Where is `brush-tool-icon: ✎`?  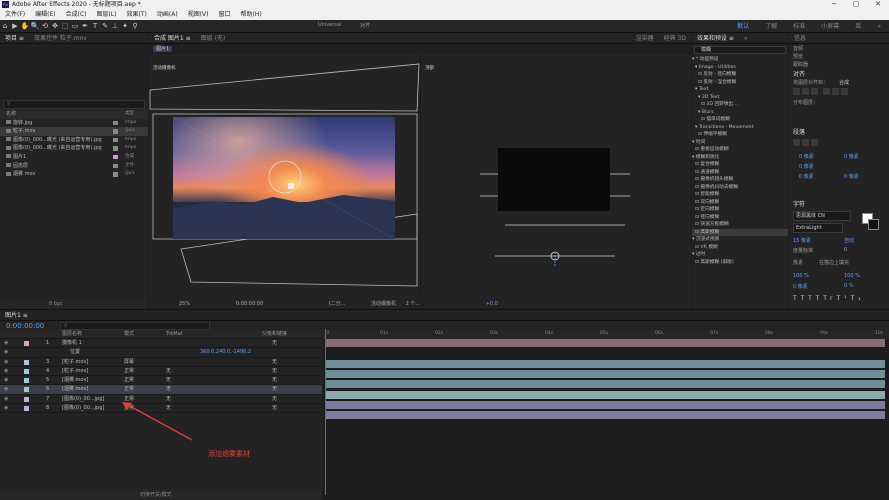 brush-tool-icon: ✎ is located at coordinates (105, 26).